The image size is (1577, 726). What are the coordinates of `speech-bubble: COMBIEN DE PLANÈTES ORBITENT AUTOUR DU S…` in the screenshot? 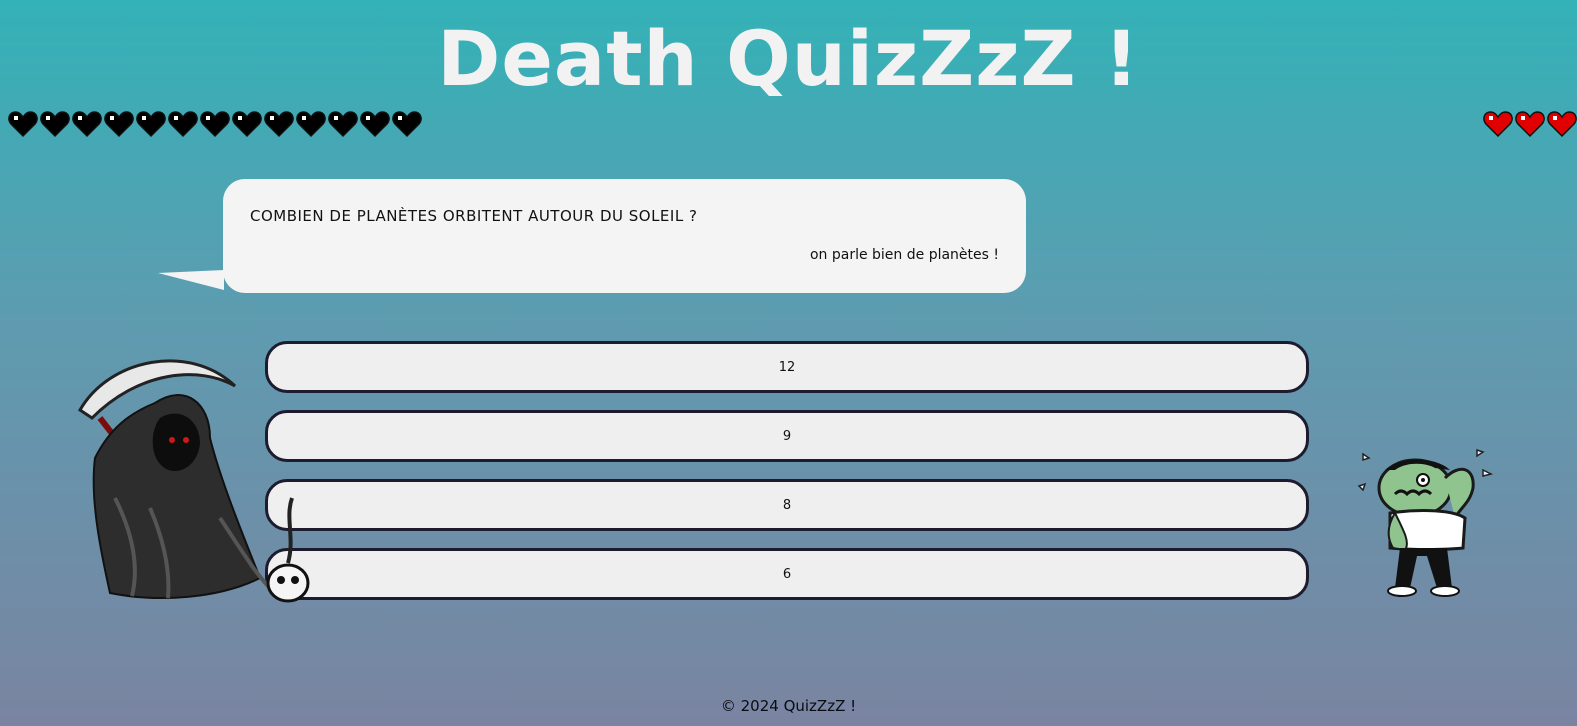 It's located at (624, 236).